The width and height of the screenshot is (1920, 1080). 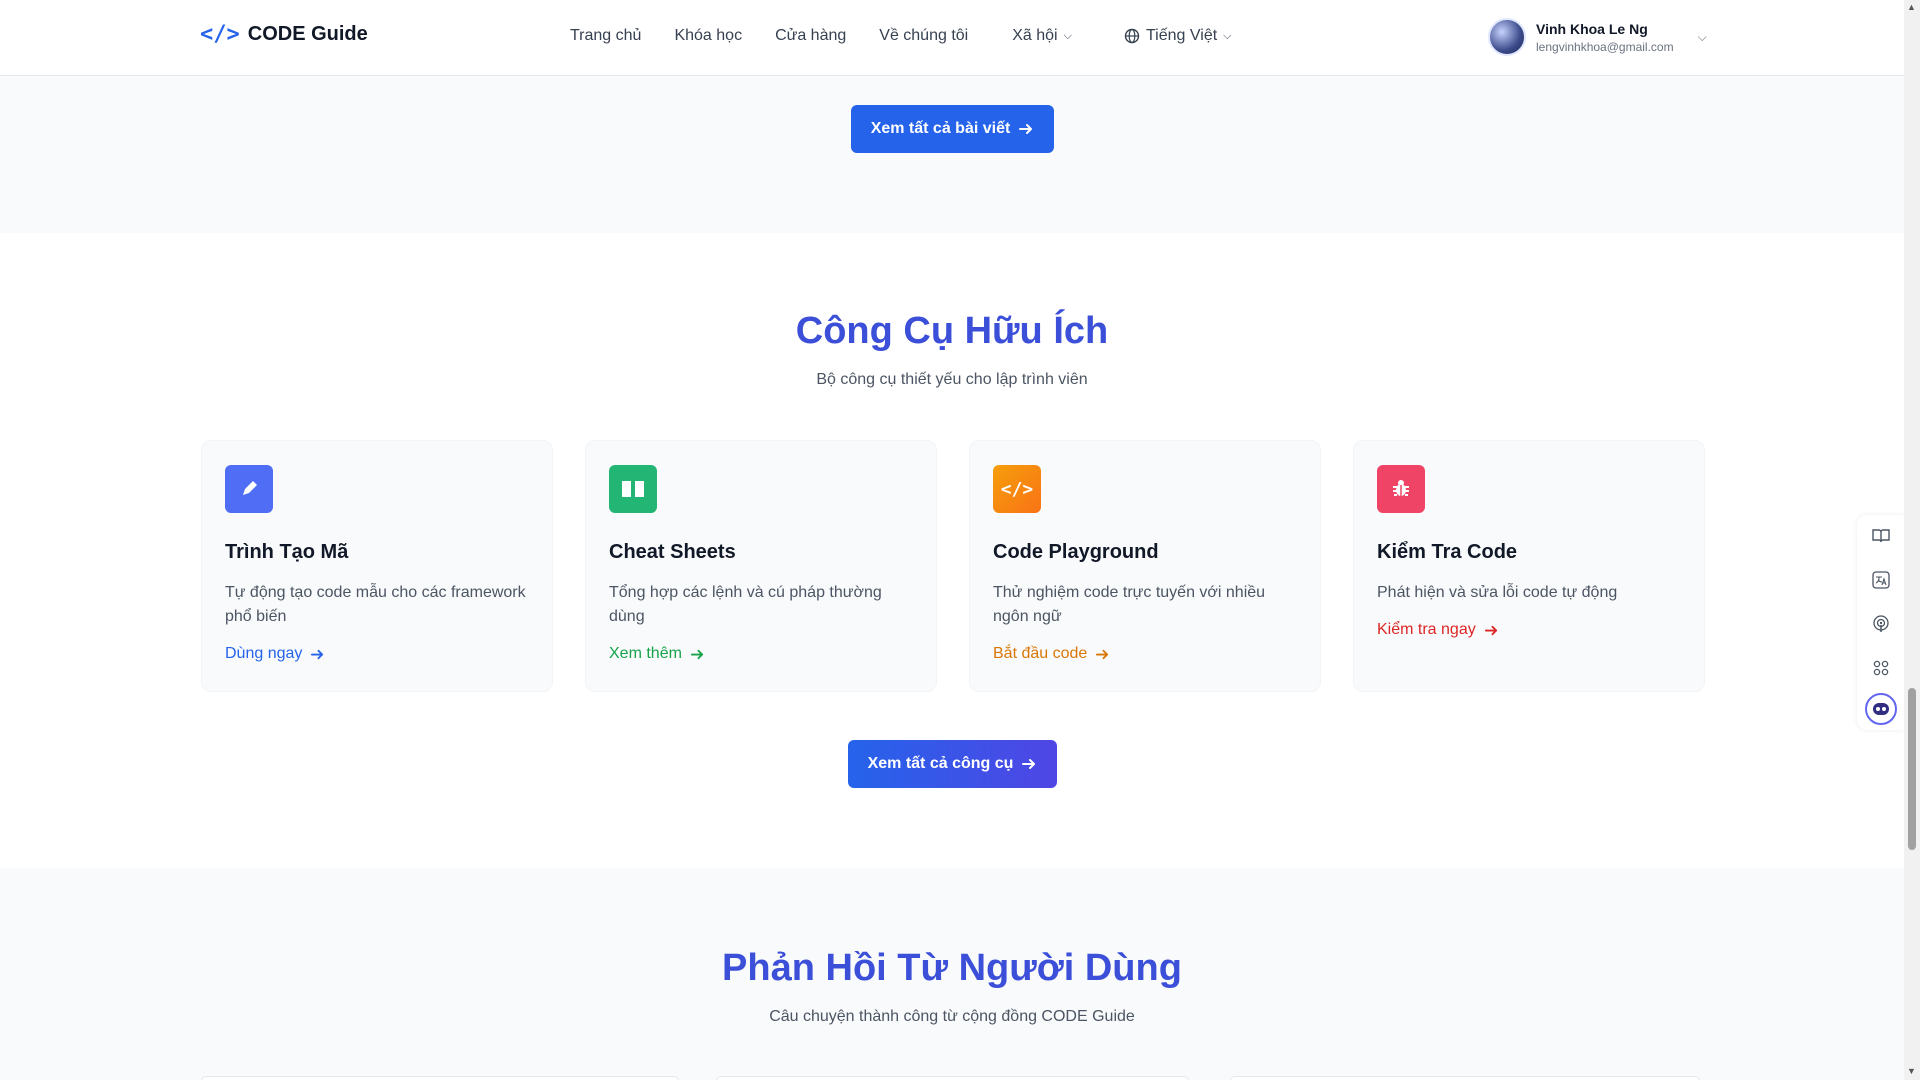 What do you see at coordinates (952, 331) in the screenshot?
I see `tools-section-title: Công Cụ Hữu Ích` at bounding box center [952, 331].